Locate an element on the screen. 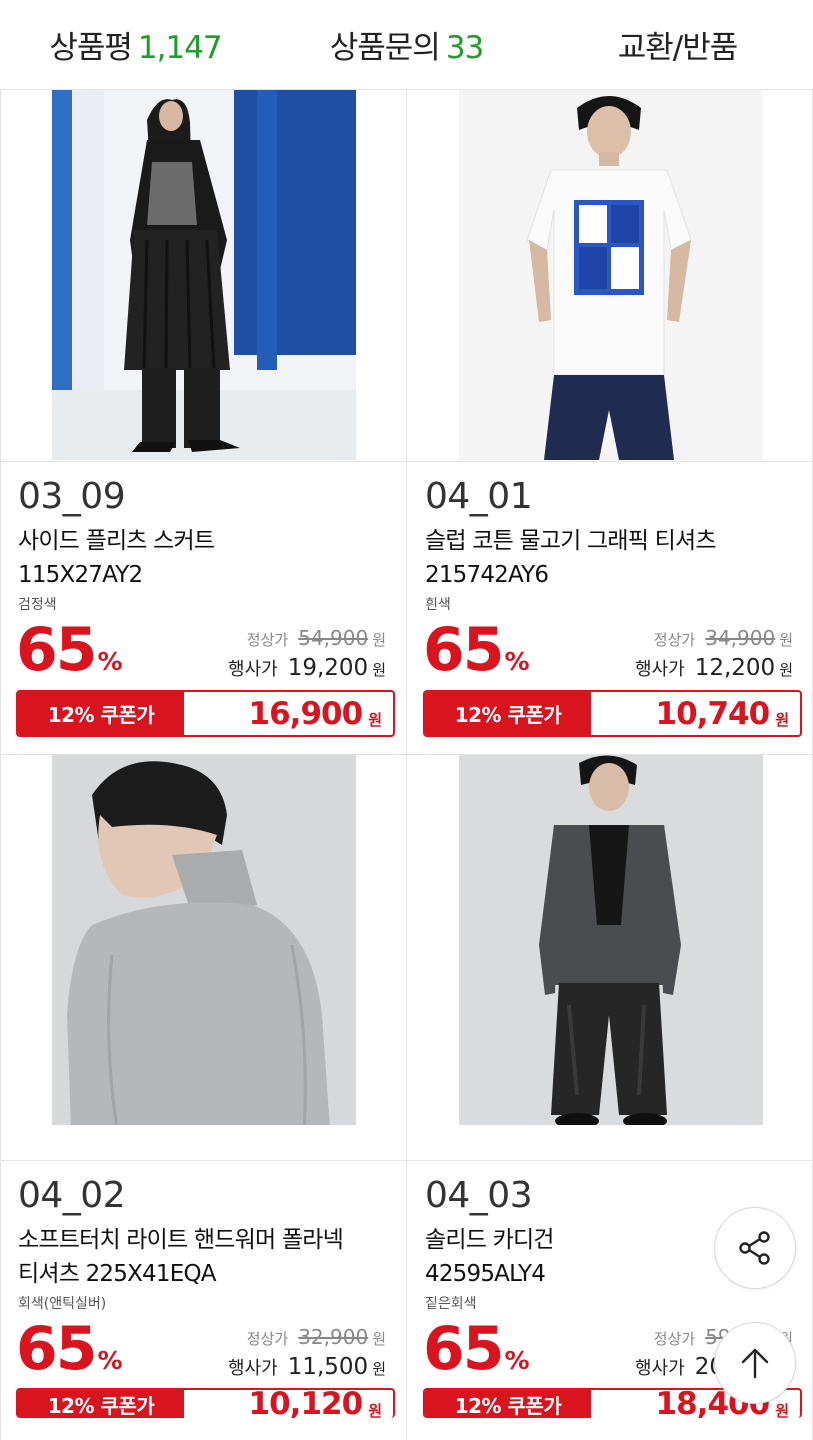 This screenshot has height=1440, width=813. product-code: 04_02 is located at coordinates (72, 1195).